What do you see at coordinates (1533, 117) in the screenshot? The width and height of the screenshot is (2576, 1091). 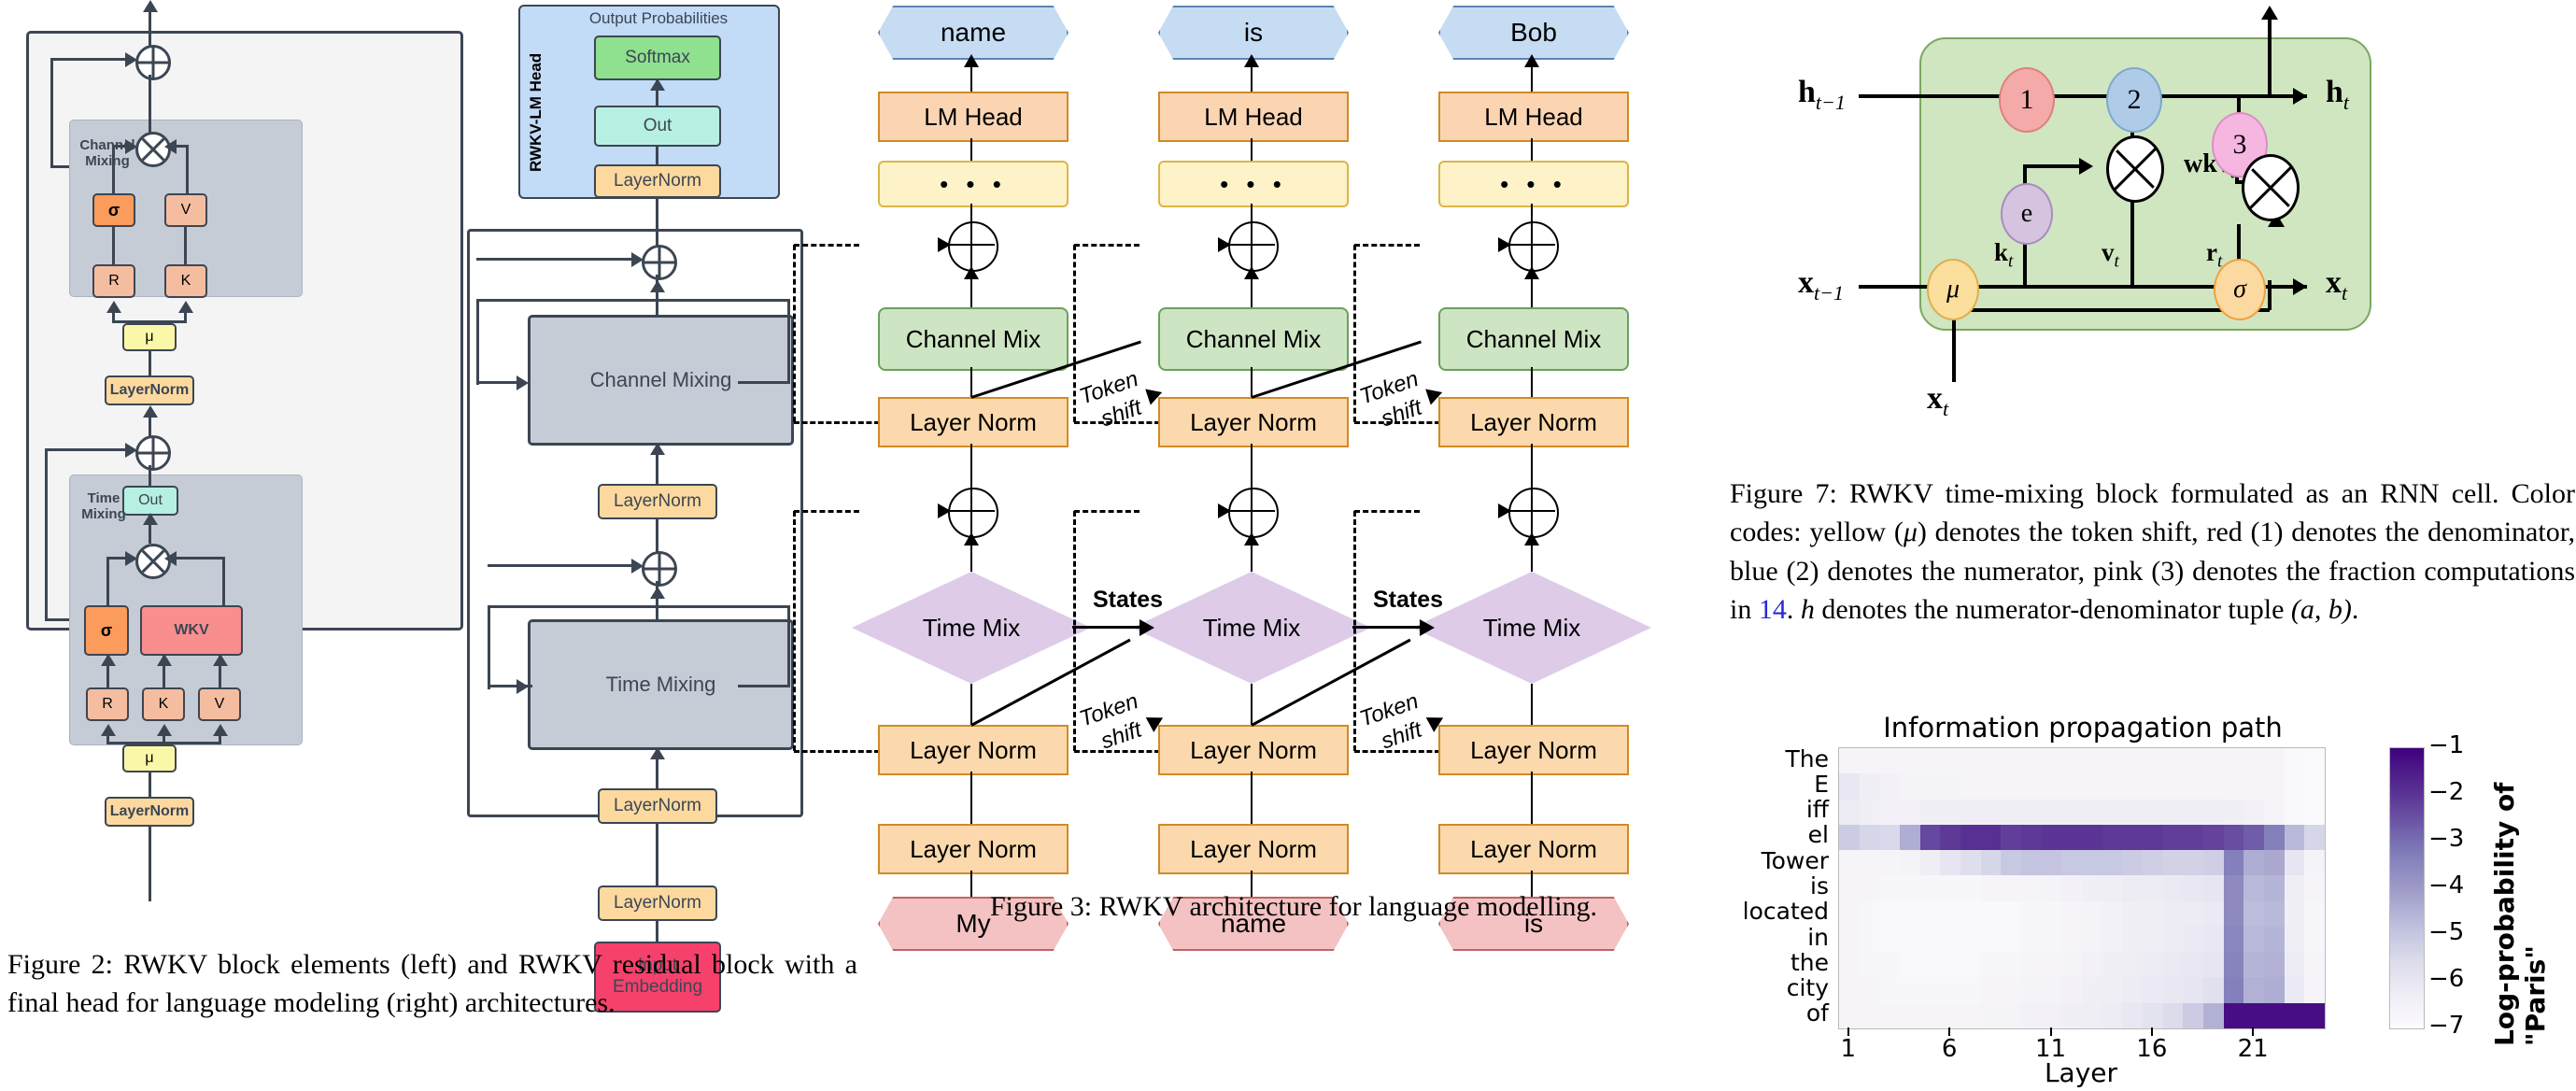 I see `fig3-lm-head-2: LM Head` at bounding box center [1533, 117].